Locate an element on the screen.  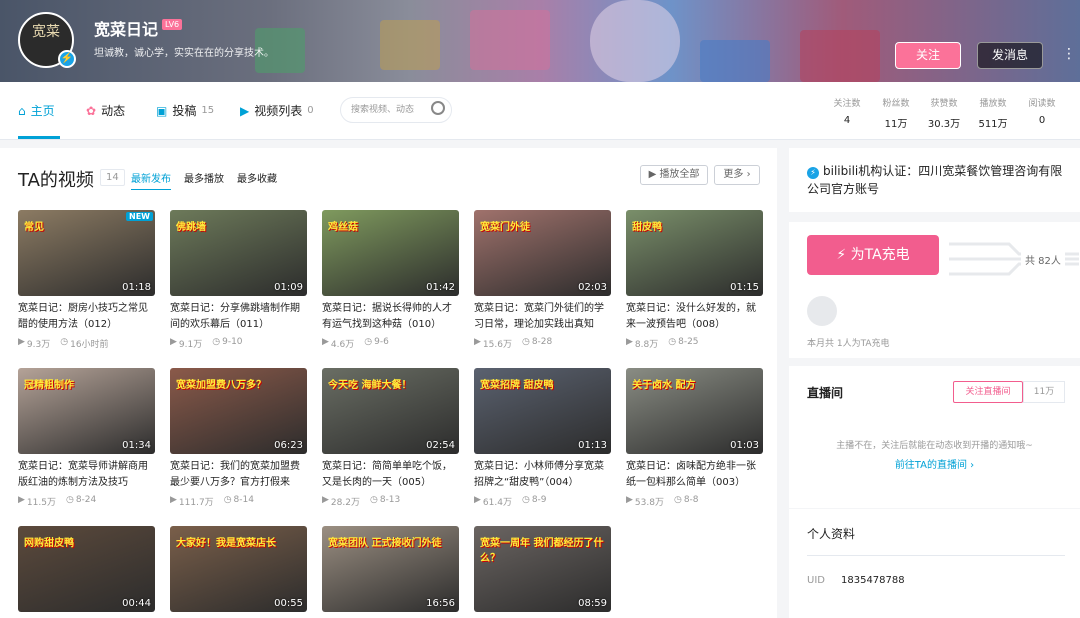
sort-most-played: 最多播放 is located at coordinates (204, 177).